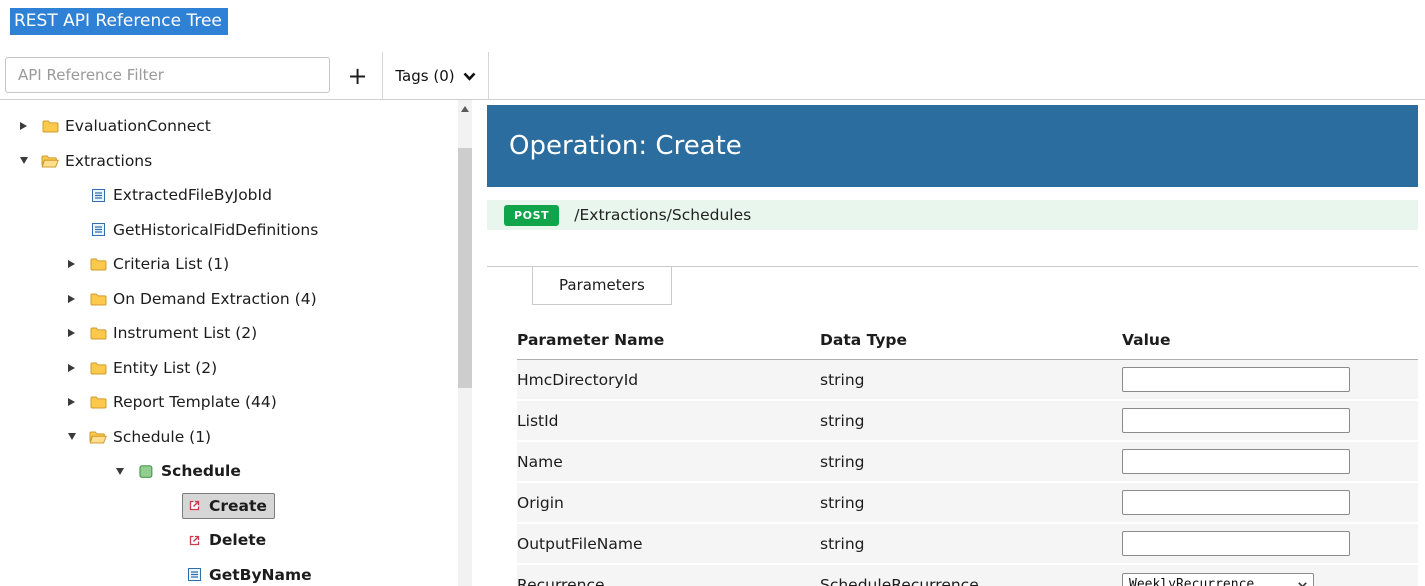  What do you see at coordinates (152, 437) in the screenshot?
I see `tree-item: Schedule (1)` at bounding box center [152, 437].